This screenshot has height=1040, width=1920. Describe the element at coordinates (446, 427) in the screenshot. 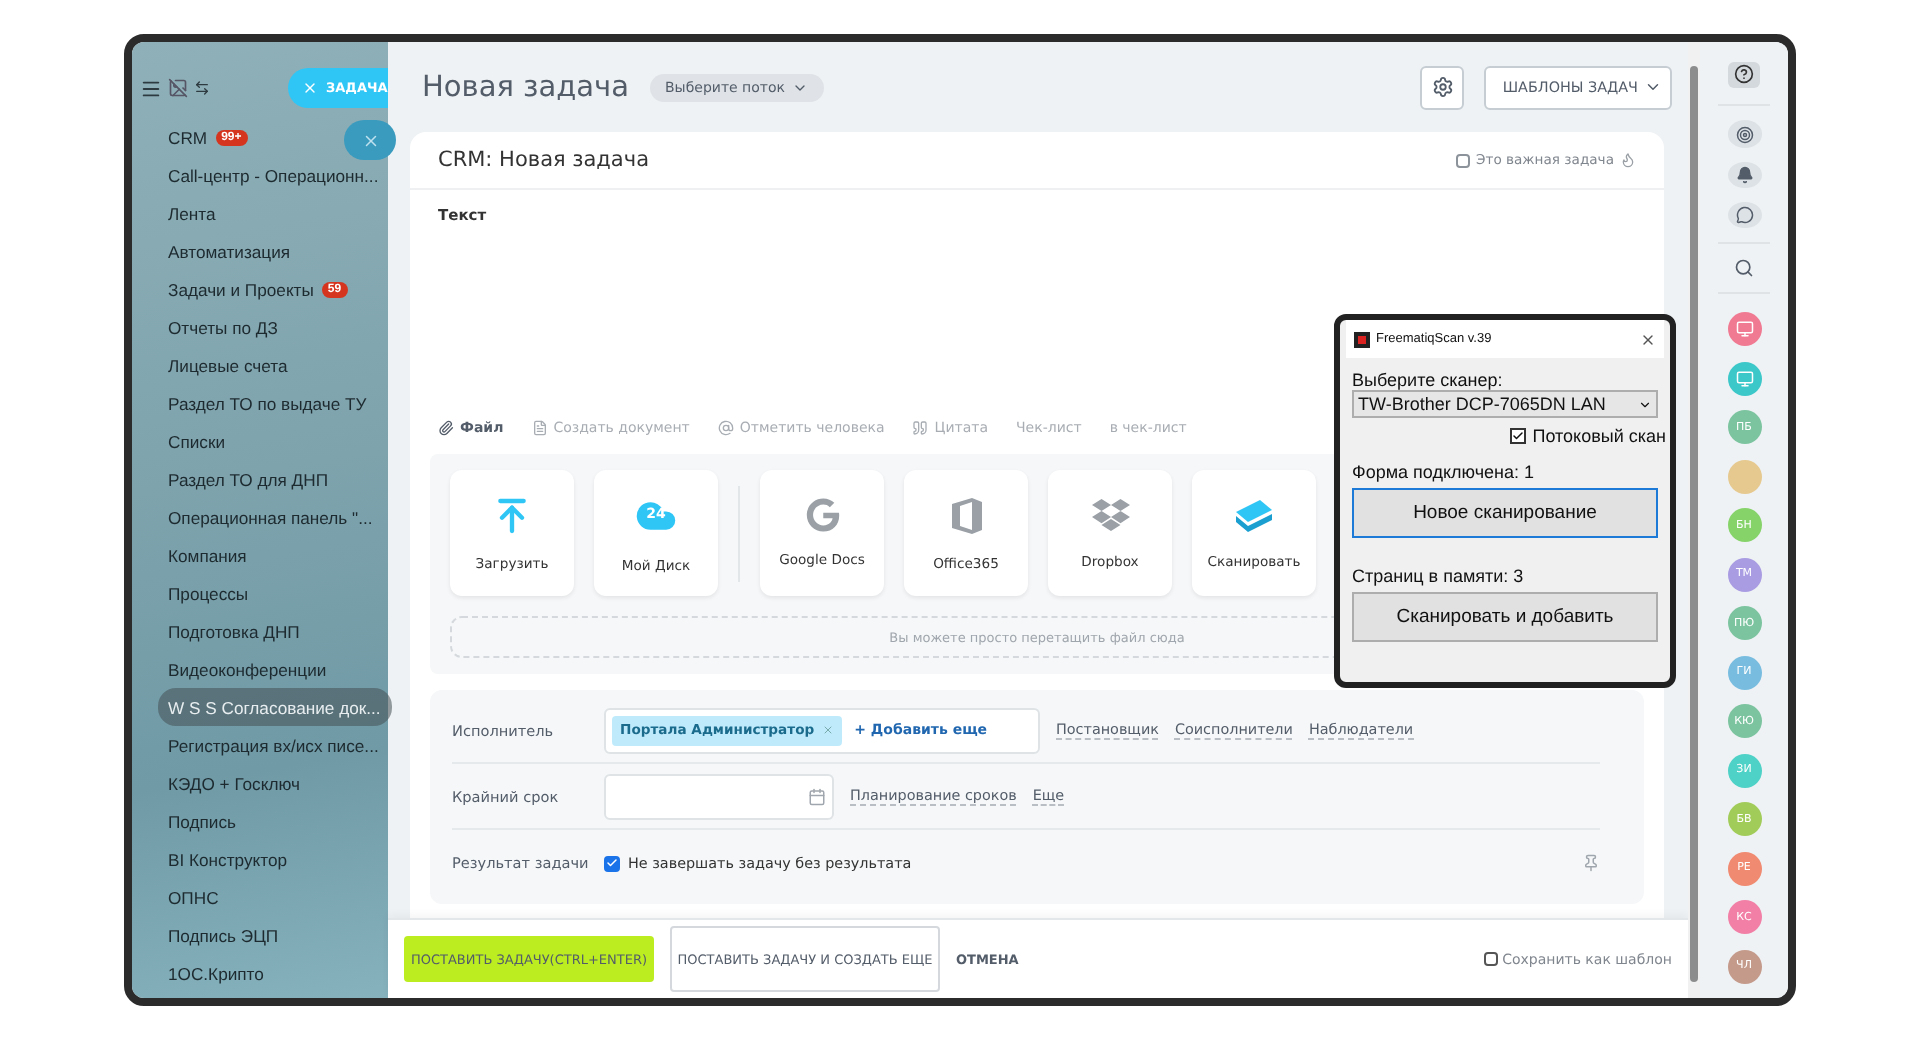

I see `paperclip-icon` at that location.